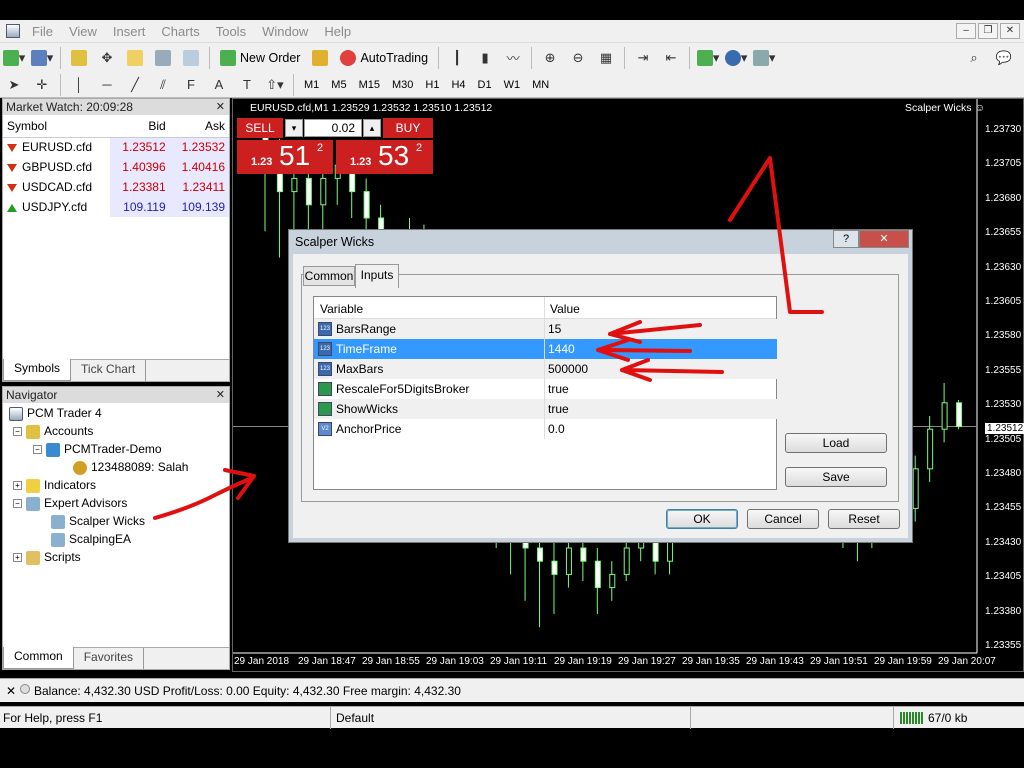 Image resolution: width=1024 pixels, height=768 pixels. What do you see at coordinates (606, 58) in the screenshot?
I see `tile-windows-icon: ▦` at bounding box center [606, 58].